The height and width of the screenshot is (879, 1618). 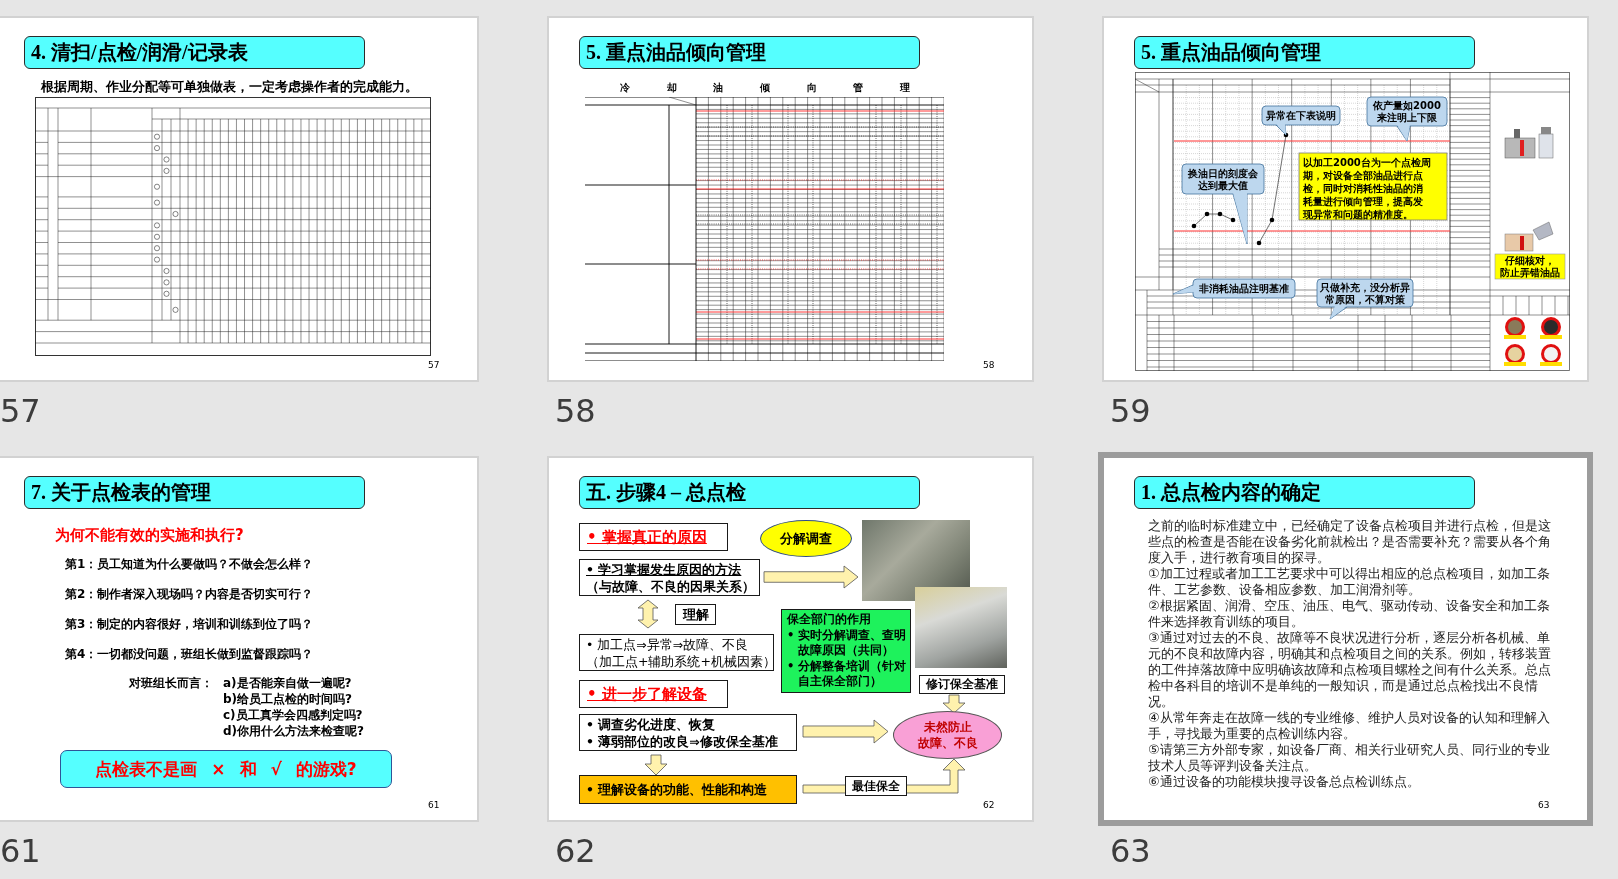 What do you see at coordinates (790, 199) in the screenshot?
I see `slide-thumbnail: 5. 重点油品倾向管理 冷 却 油 倾 向 管 理 58` at bounding box center [790, 199].